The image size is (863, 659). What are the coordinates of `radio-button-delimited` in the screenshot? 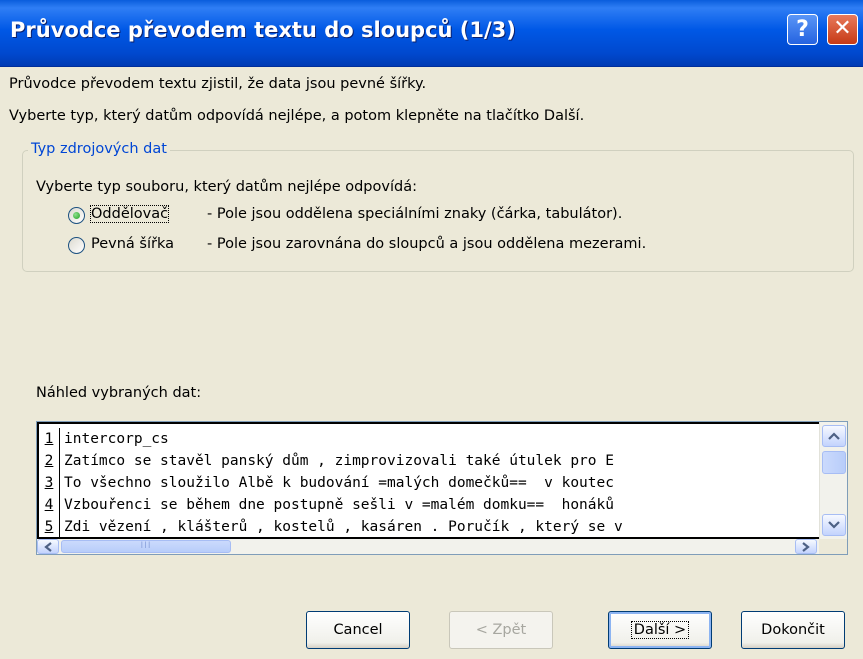 It's located at (76, 215).